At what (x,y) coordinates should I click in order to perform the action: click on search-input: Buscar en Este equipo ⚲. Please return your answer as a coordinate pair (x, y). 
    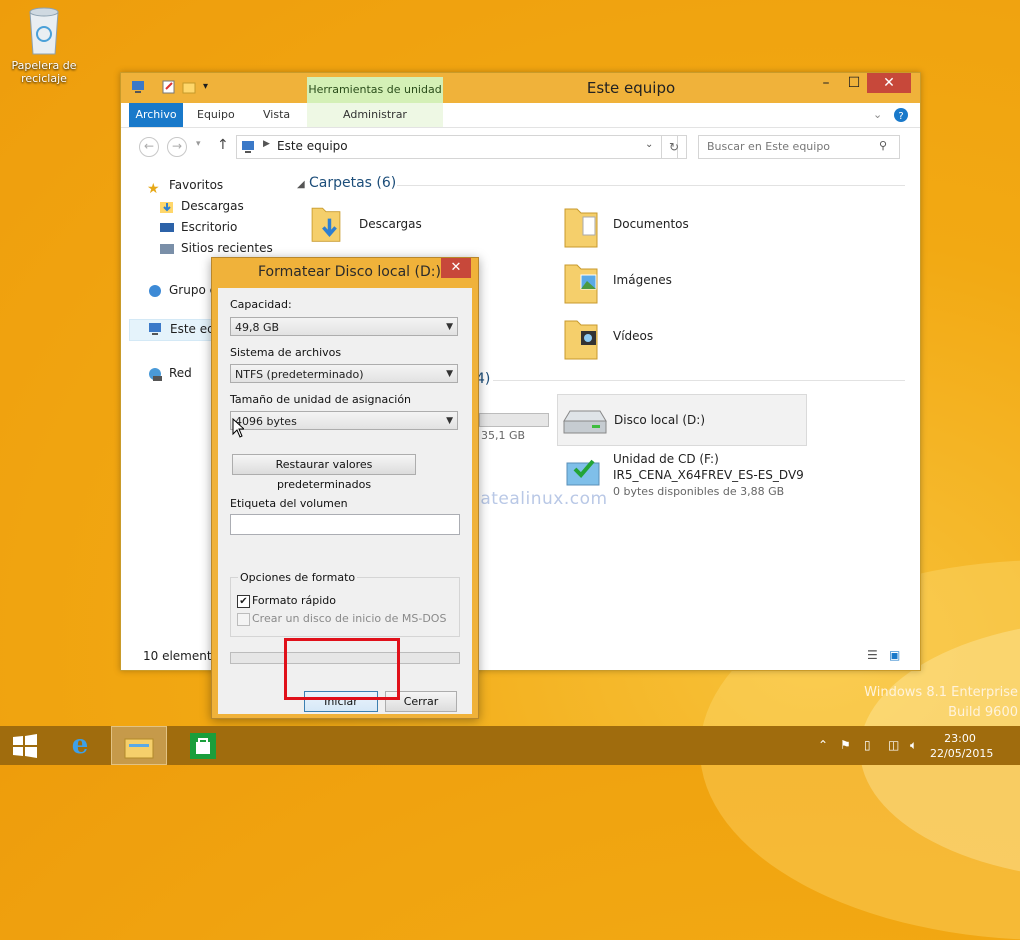
    Looking at the image, I should click on (799, 147).